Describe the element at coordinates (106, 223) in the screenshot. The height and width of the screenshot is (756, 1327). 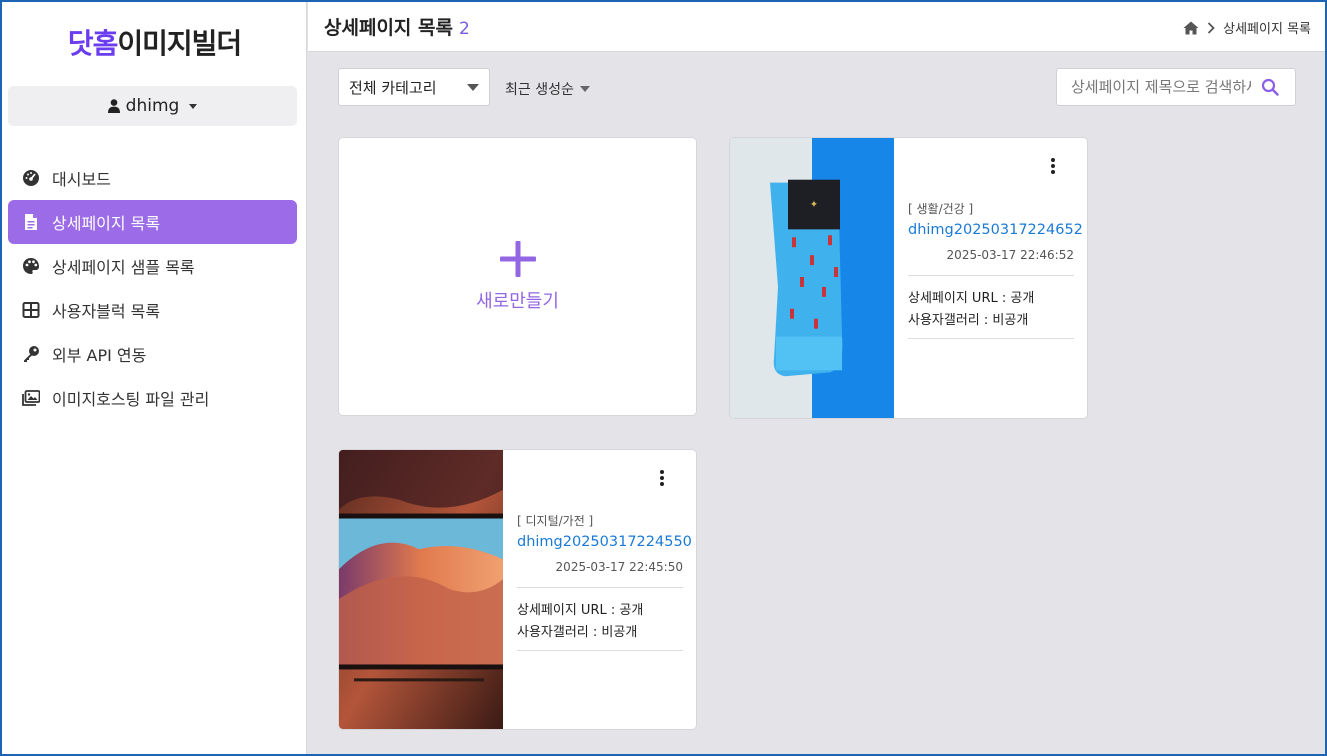
I see `sidebar-item-label: 상세페이지 목록` at that location.